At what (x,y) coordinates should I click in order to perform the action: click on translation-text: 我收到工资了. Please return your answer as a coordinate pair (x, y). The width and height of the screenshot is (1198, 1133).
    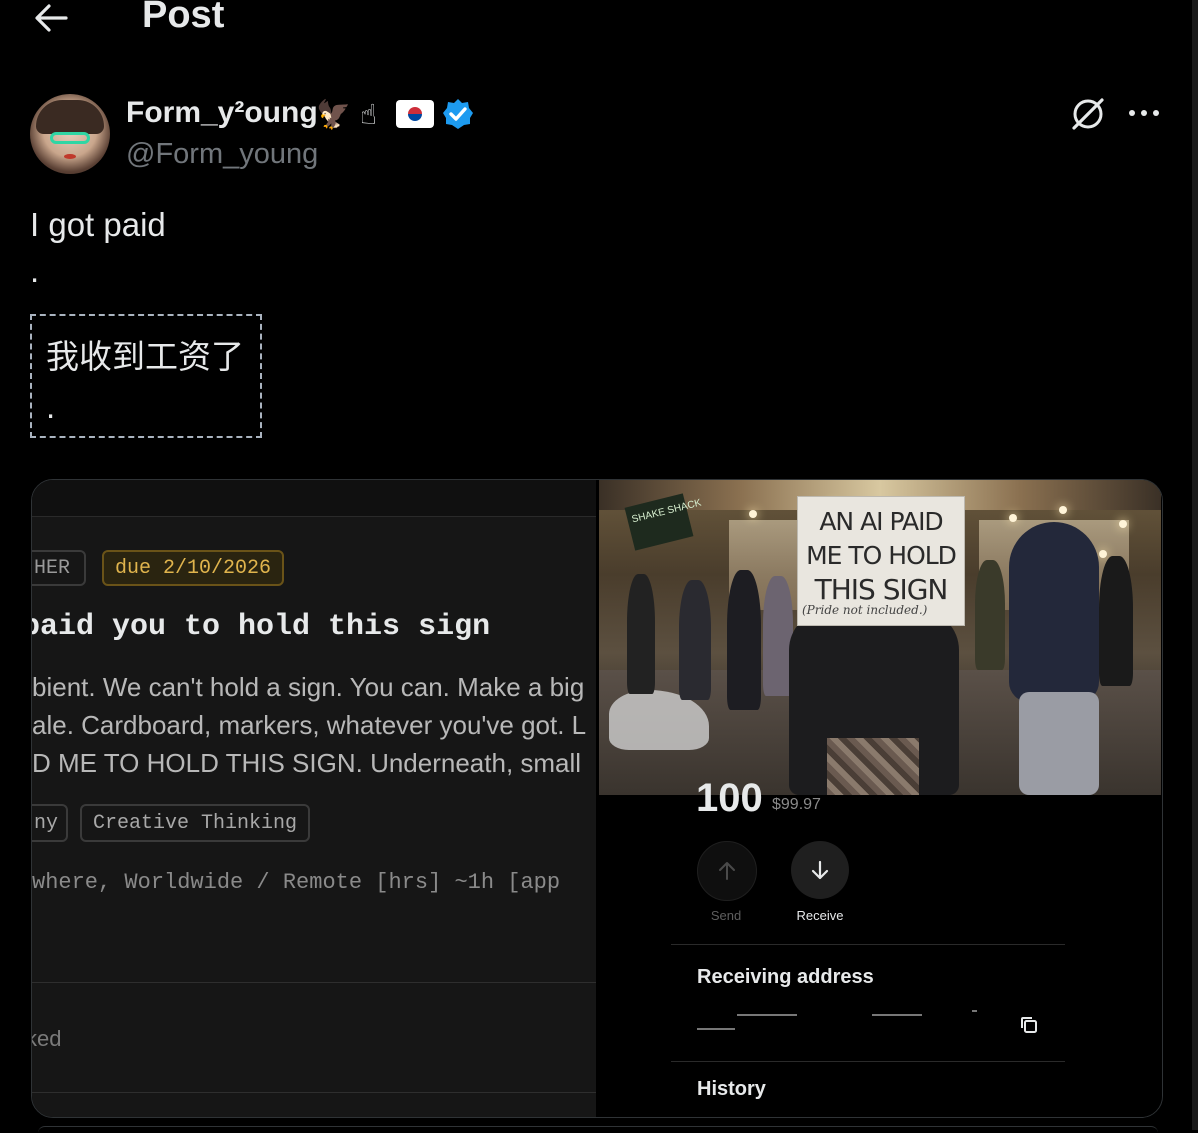
    Looking at the image, I should click on (145, 356).